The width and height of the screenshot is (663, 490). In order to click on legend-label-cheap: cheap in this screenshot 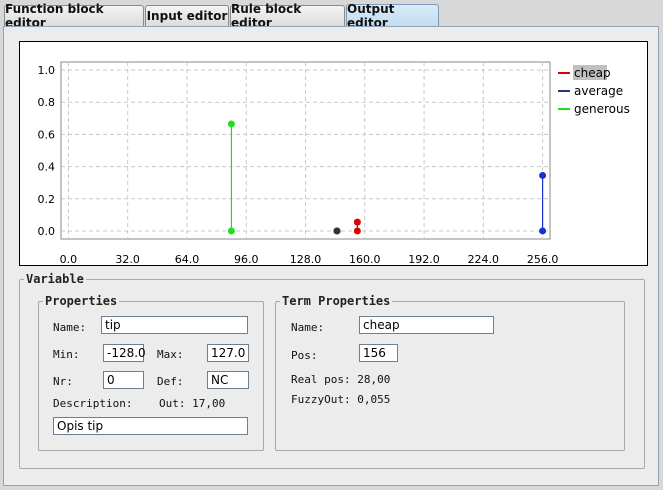, I will do `click(592, 73)`.